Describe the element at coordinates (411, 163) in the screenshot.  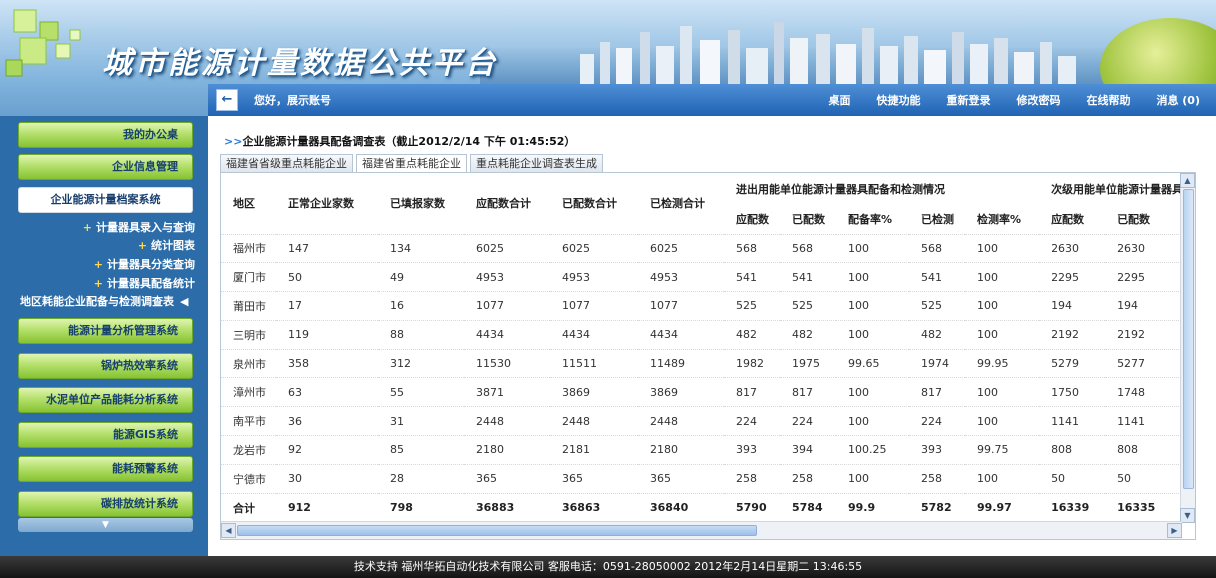
I see `tab-key-enterprises: 福建省重点耗能企业` at that location.